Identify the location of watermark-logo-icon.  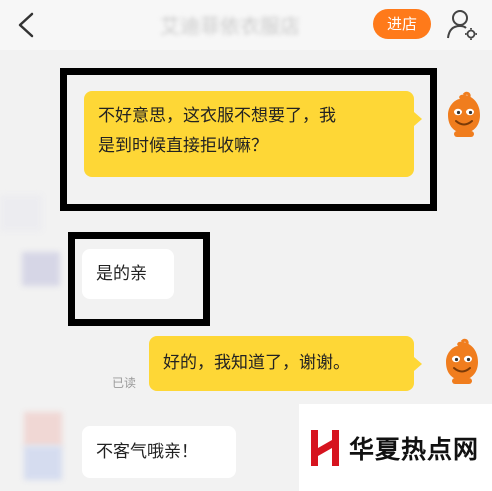
(325, 448).